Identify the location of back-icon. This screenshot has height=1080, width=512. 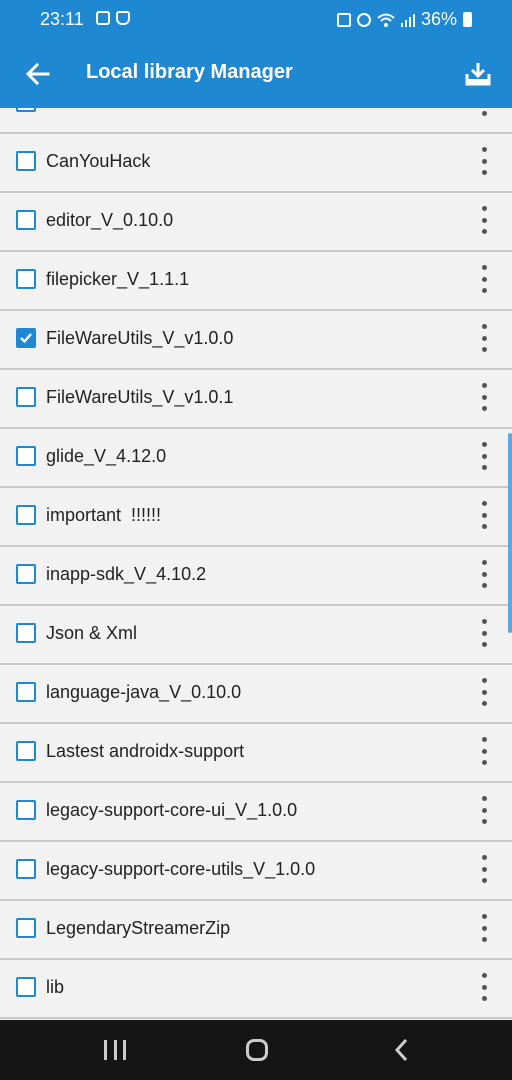
(402, 1050).